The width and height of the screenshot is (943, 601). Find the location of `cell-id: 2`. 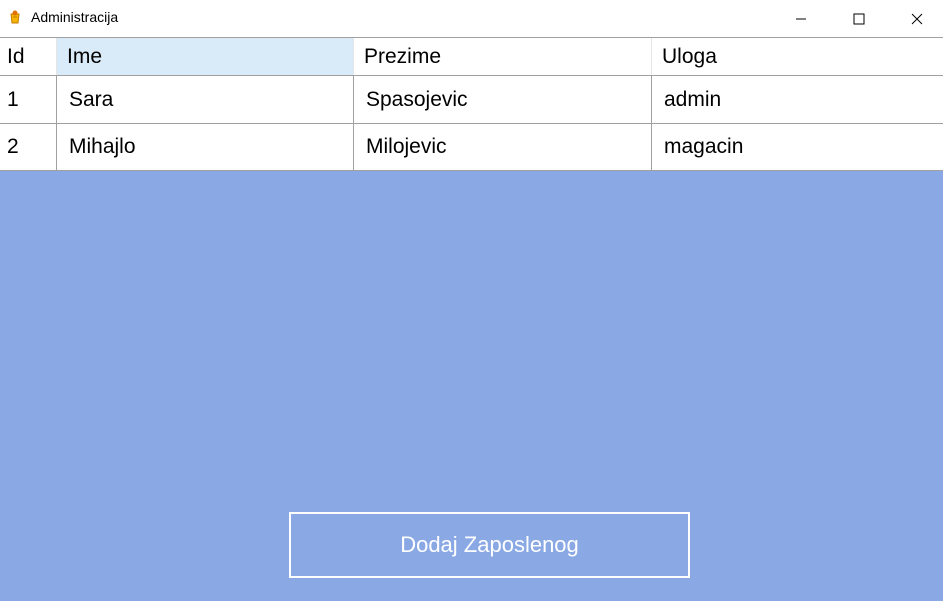

cell-id: 2 is located at coordinates (28, 147).